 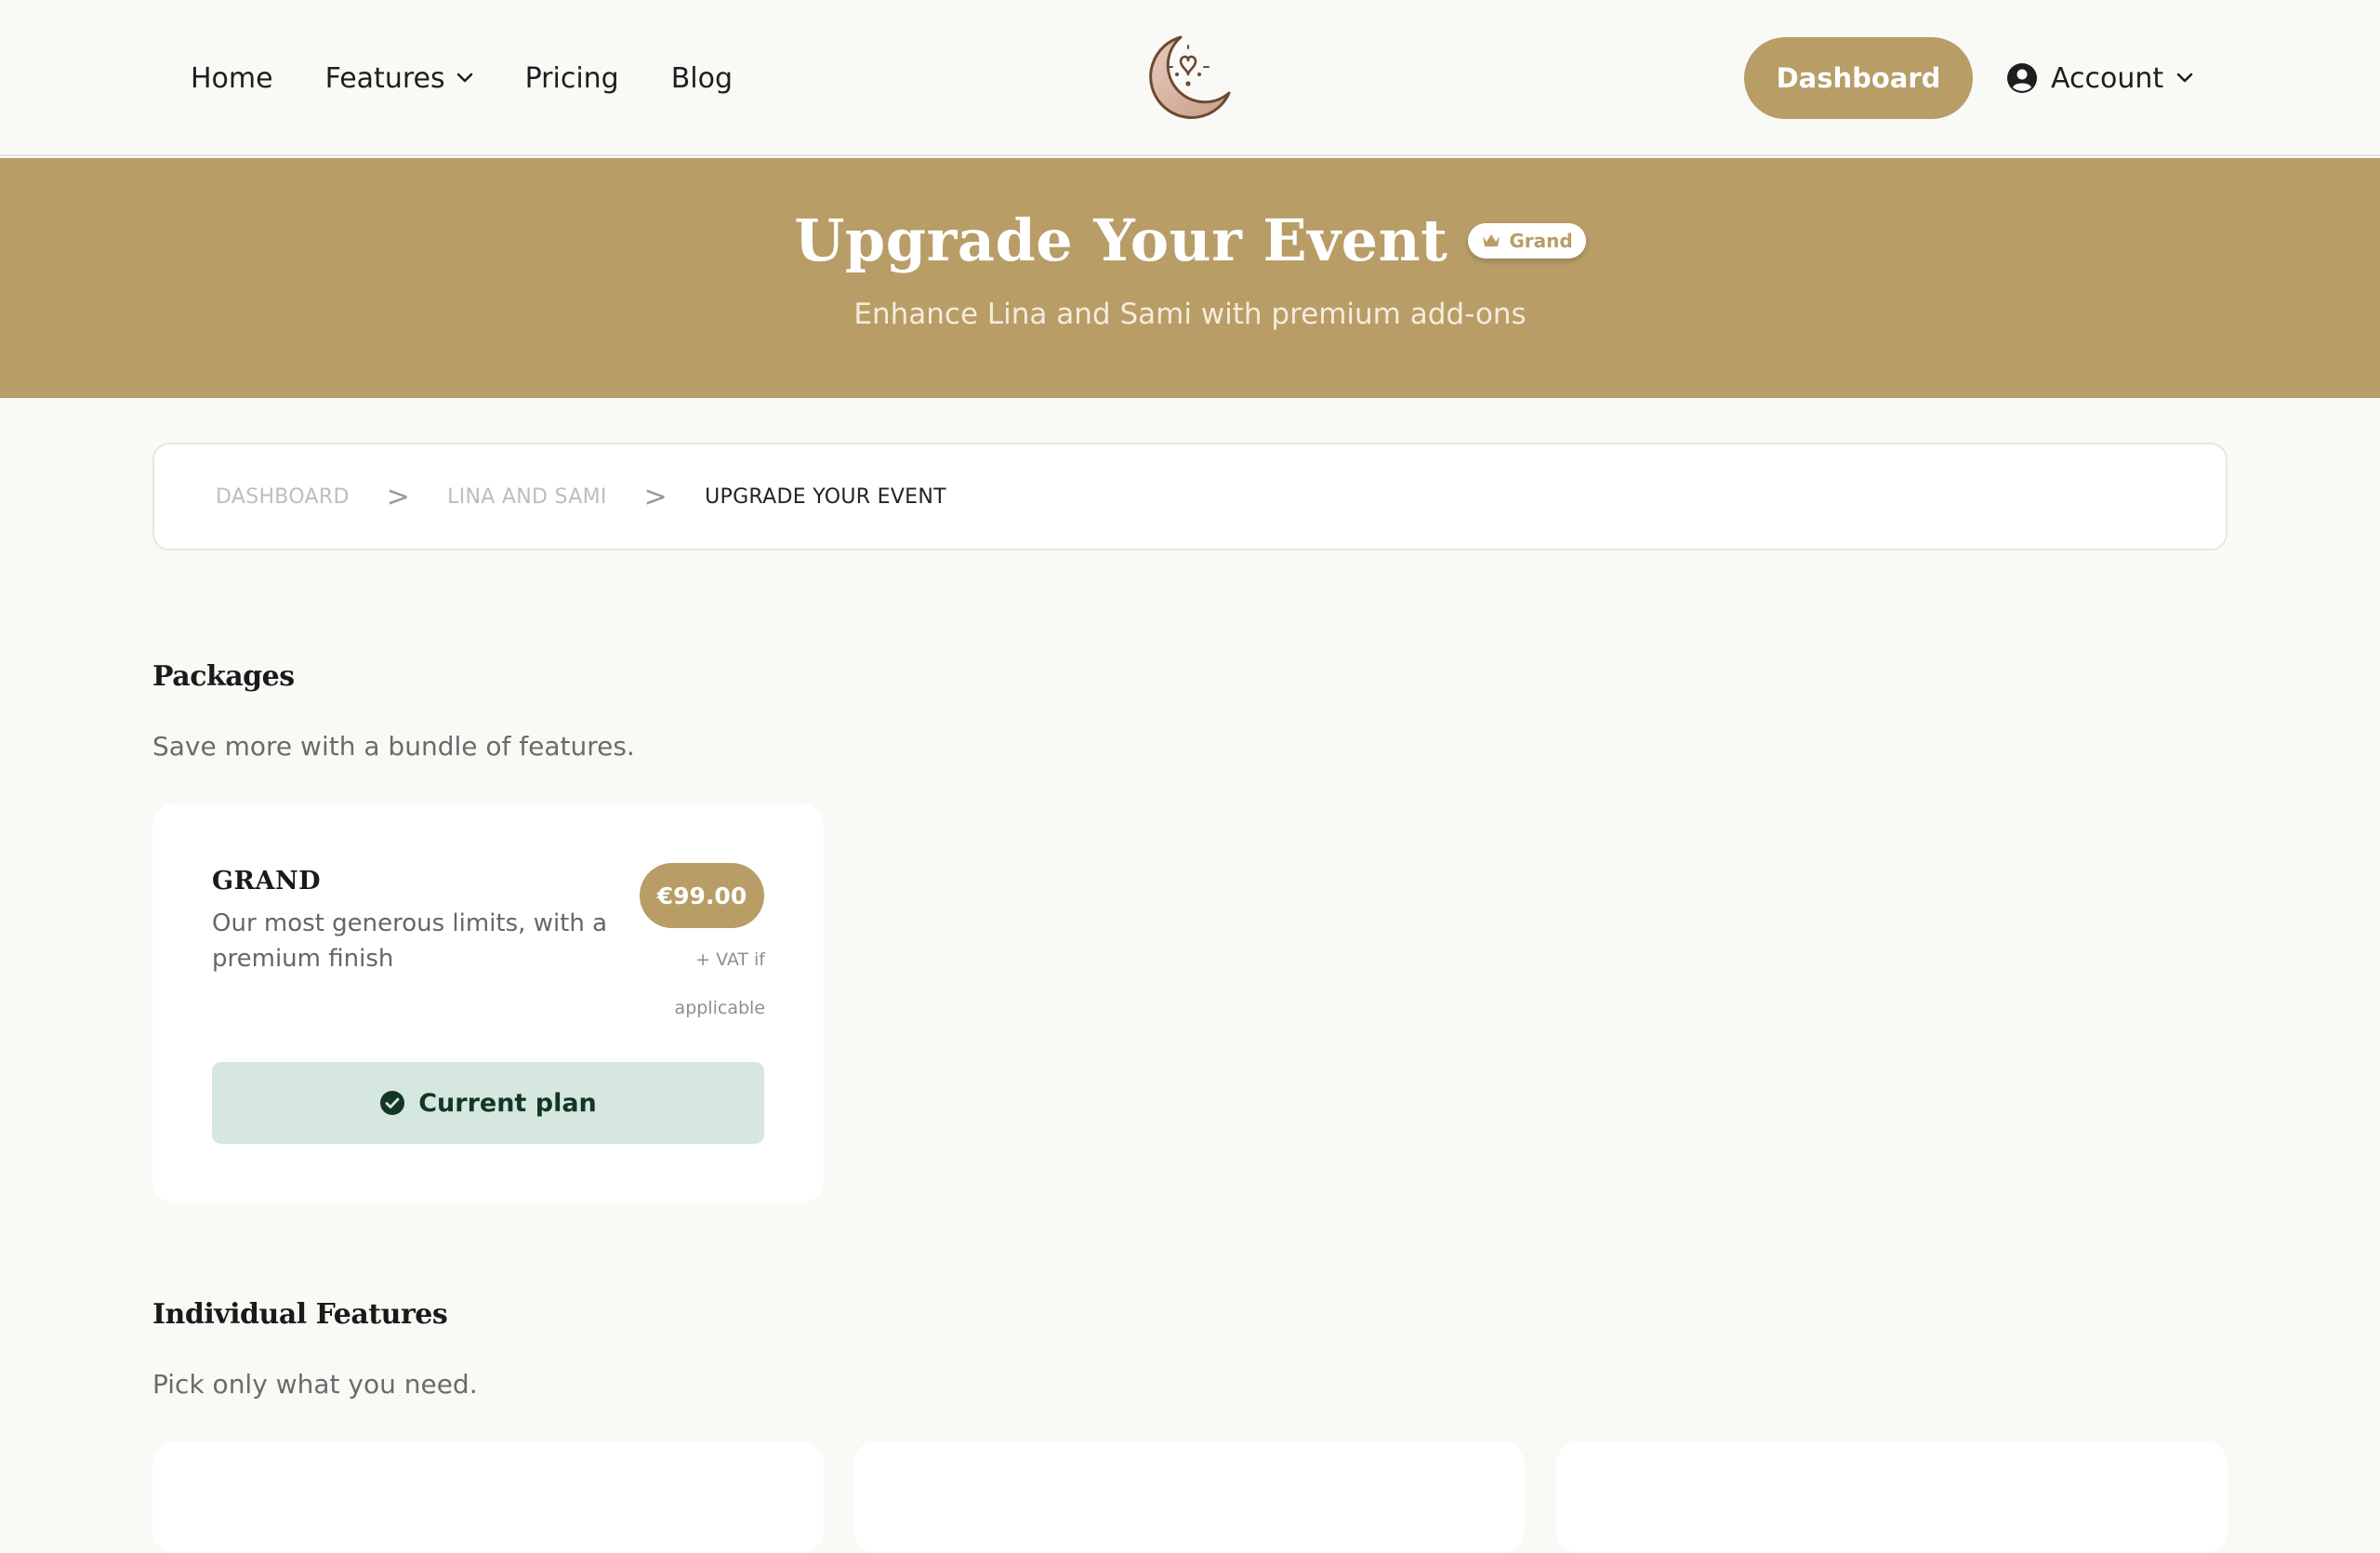 What do you see at coordinates (2107, 78) in the screenshot?
I see `account-label: Account` at bounding box center [2107, 78].